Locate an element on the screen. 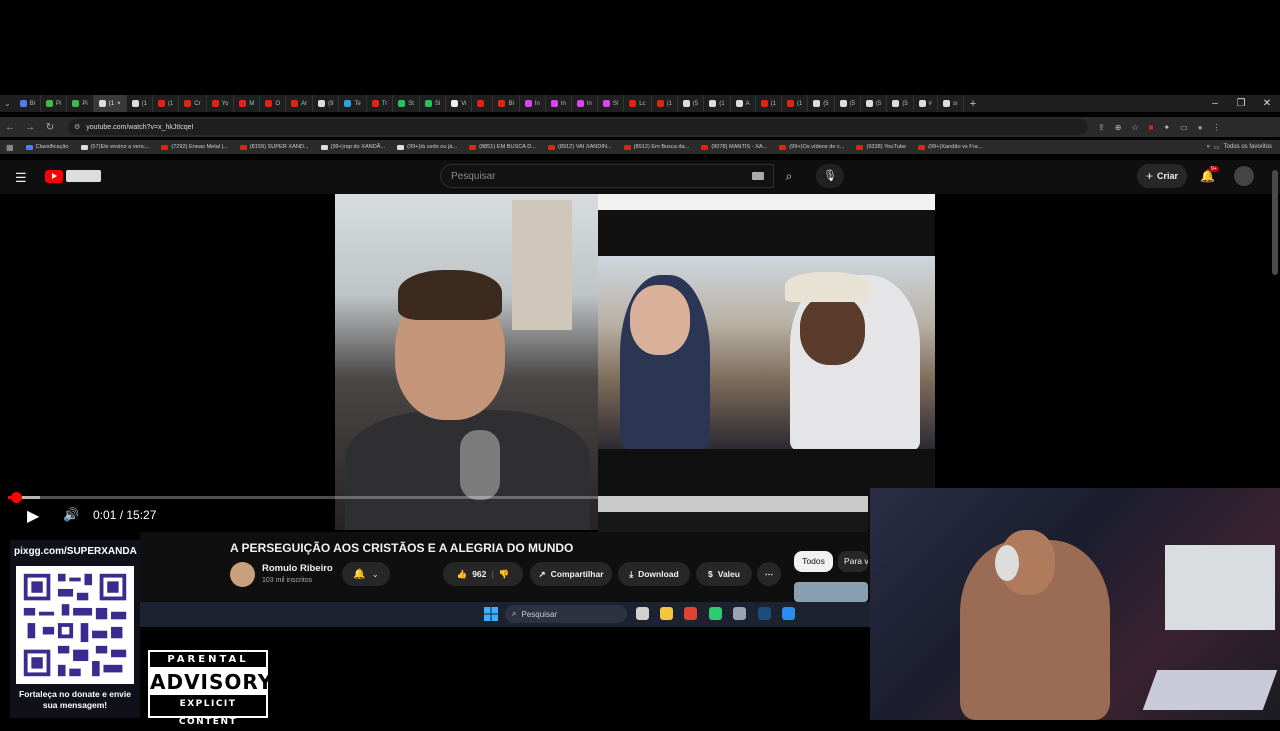 Image resolution: width=1280 pixels, height=731 pixels. browser-tab: Vi is located at coordinates (459, 103).